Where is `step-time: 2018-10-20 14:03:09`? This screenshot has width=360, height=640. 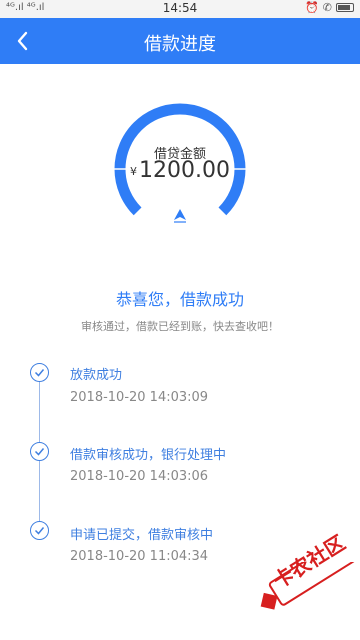
step-time: 2018-10-20 14:03:09 is located at coordinates (139, 397).